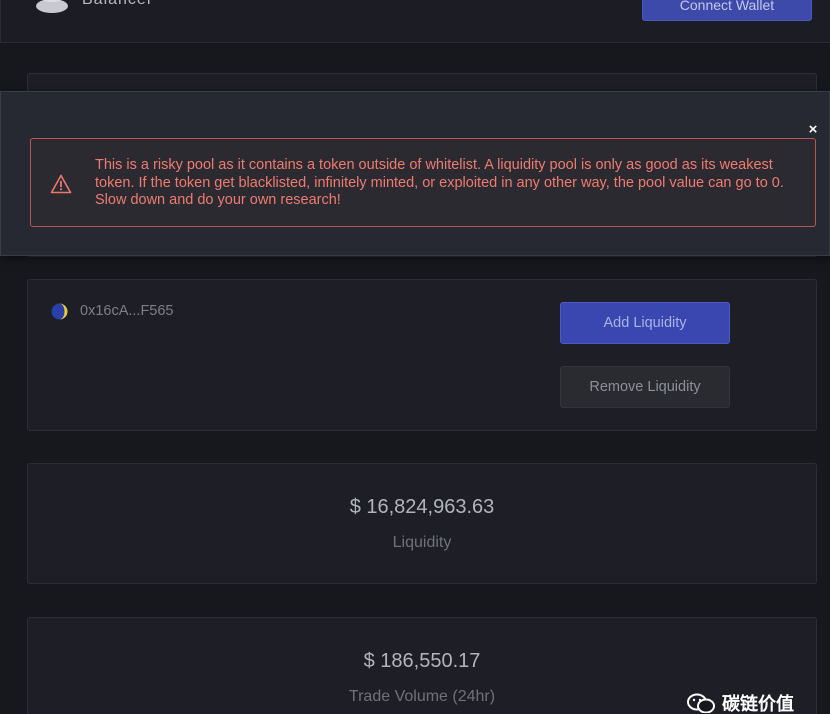  I want to click on header: Balancer Connect Wallet, so click(415, 21).